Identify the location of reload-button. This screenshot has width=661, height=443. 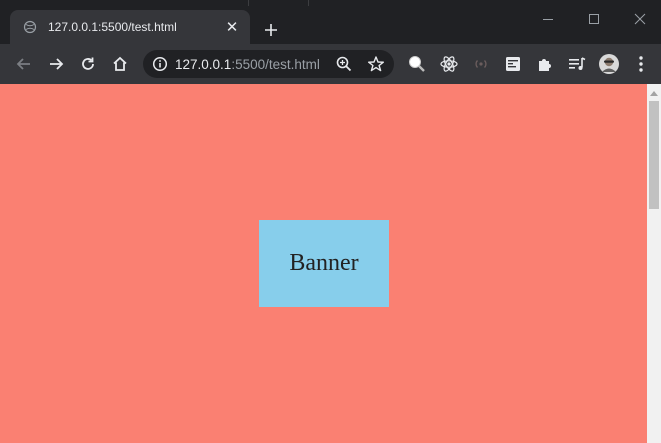
(88, 64).